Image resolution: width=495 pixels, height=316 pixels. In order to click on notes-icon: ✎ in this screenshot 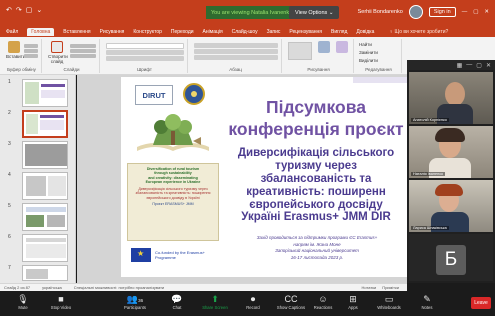, I will do `click(427, 299)`.